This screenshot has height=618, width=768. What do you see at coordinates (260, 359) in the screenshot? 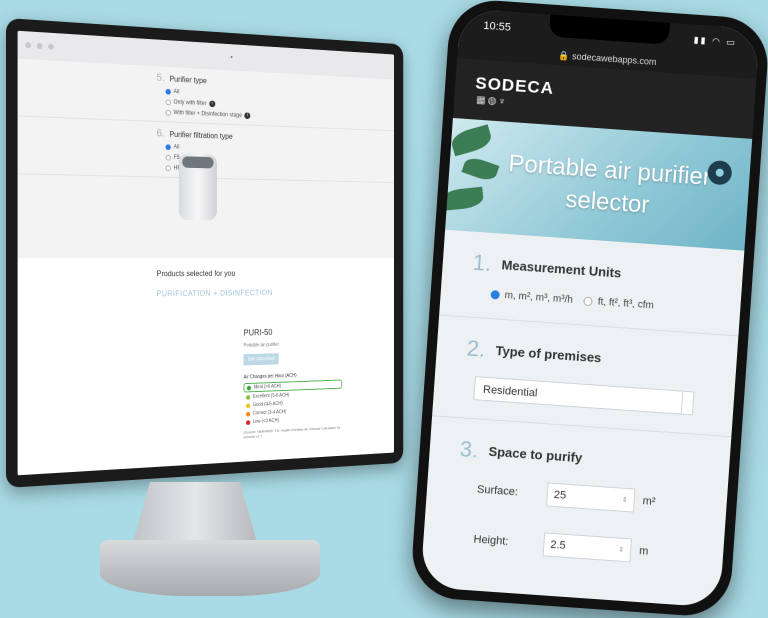
I see `datasheet-button: See datasheet` at bounding box center [260, 359].